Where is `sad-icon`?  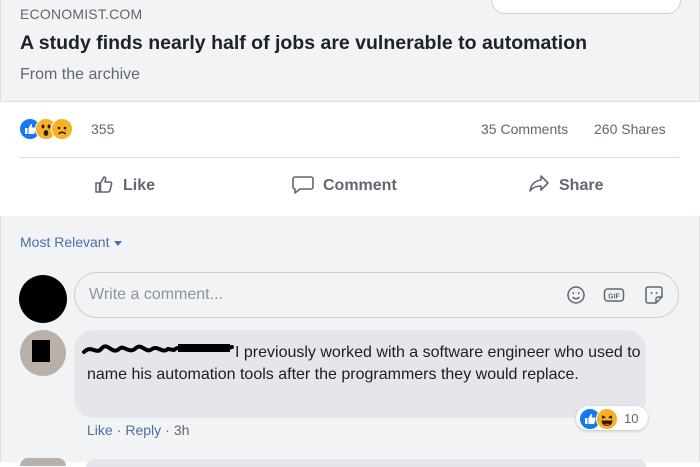
sad-icon is located at coordinates (62, 129).